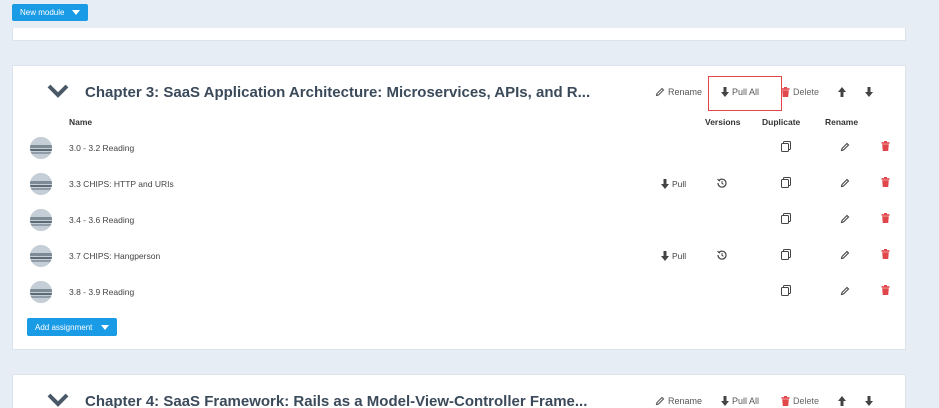 This screenshot has height=408, width=939. What do you see at coordinates (459, 220) in the screenshot?
I see `assignment-row: 3.4 - 3.6 Reading` at bounding box center [459, 220].